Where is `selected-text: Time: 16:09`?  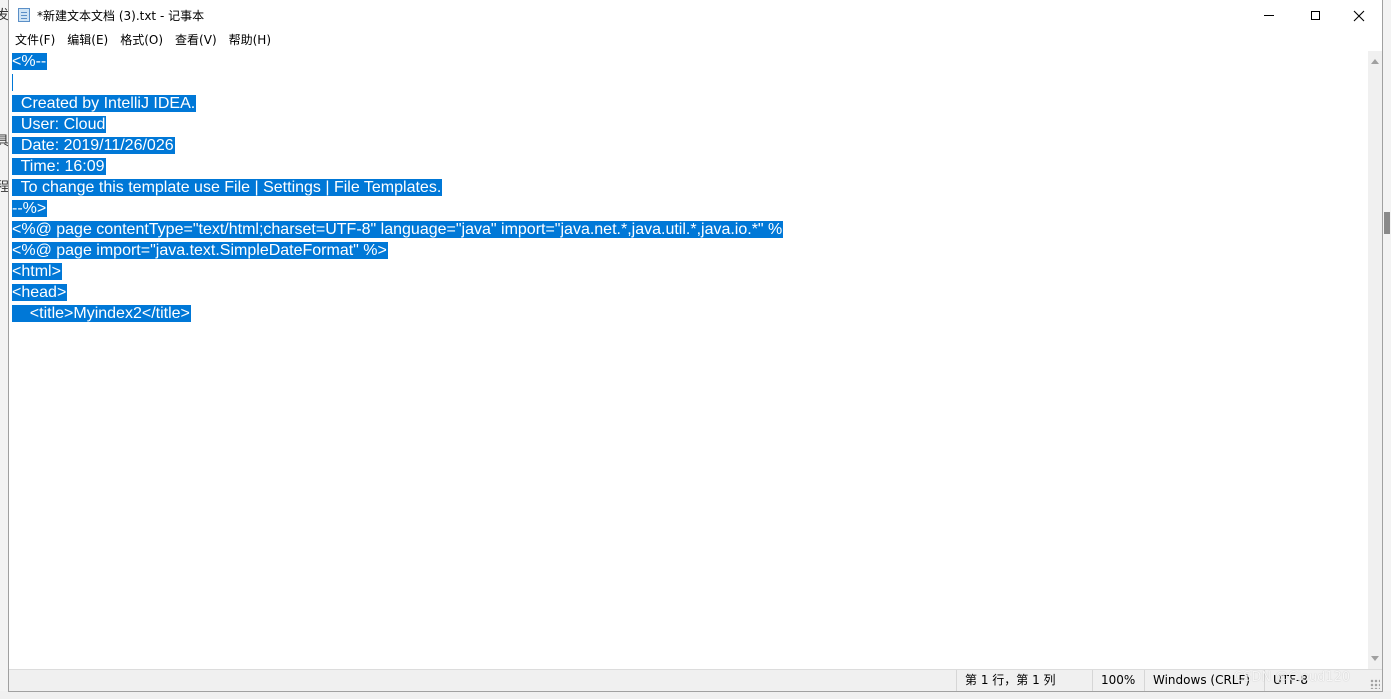 selected-text: Time: 16:09 is located at coordinates (59, 166).